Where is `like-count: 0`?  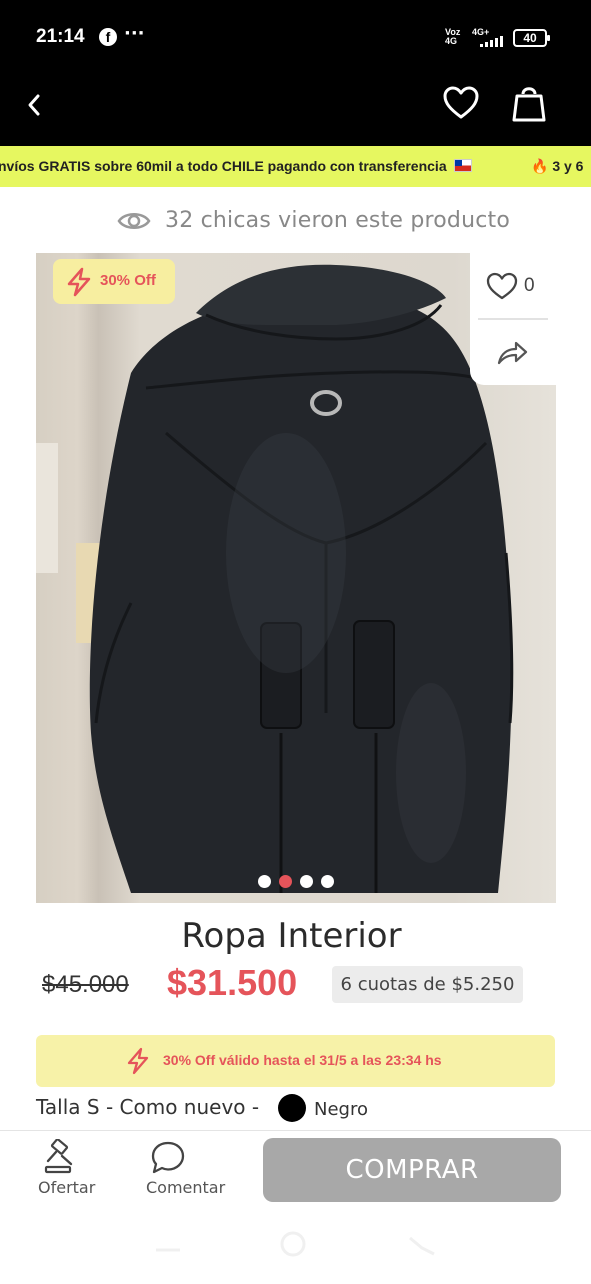
like-count: 0 is located at coordinates (529, 285).